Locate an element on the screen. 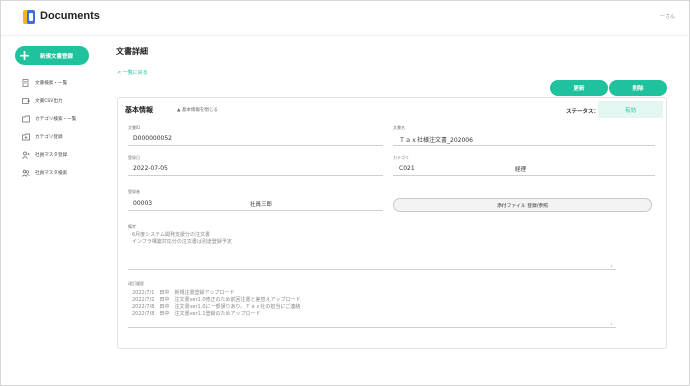 This screenshot has height=386, width=690. csv-export-icon is located at coordinates (26, 101).